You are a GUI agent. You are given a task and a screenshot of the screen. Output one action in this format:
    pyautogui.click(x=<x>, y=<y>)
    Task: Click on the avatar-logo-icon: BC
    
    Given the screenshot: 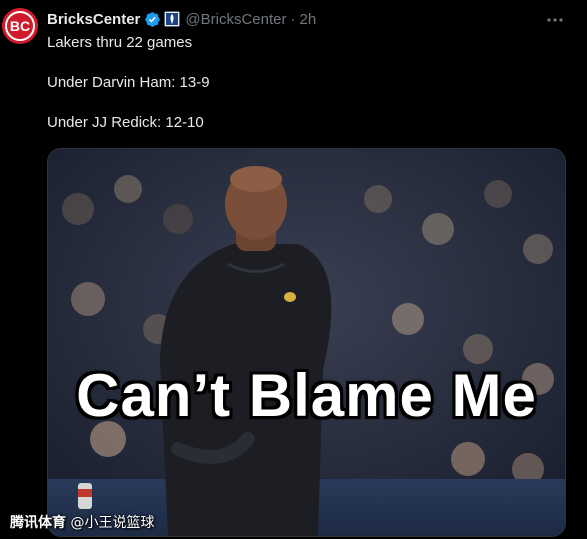 What is the action you would take?
    pyautogui.click(x=20, y=26)
    